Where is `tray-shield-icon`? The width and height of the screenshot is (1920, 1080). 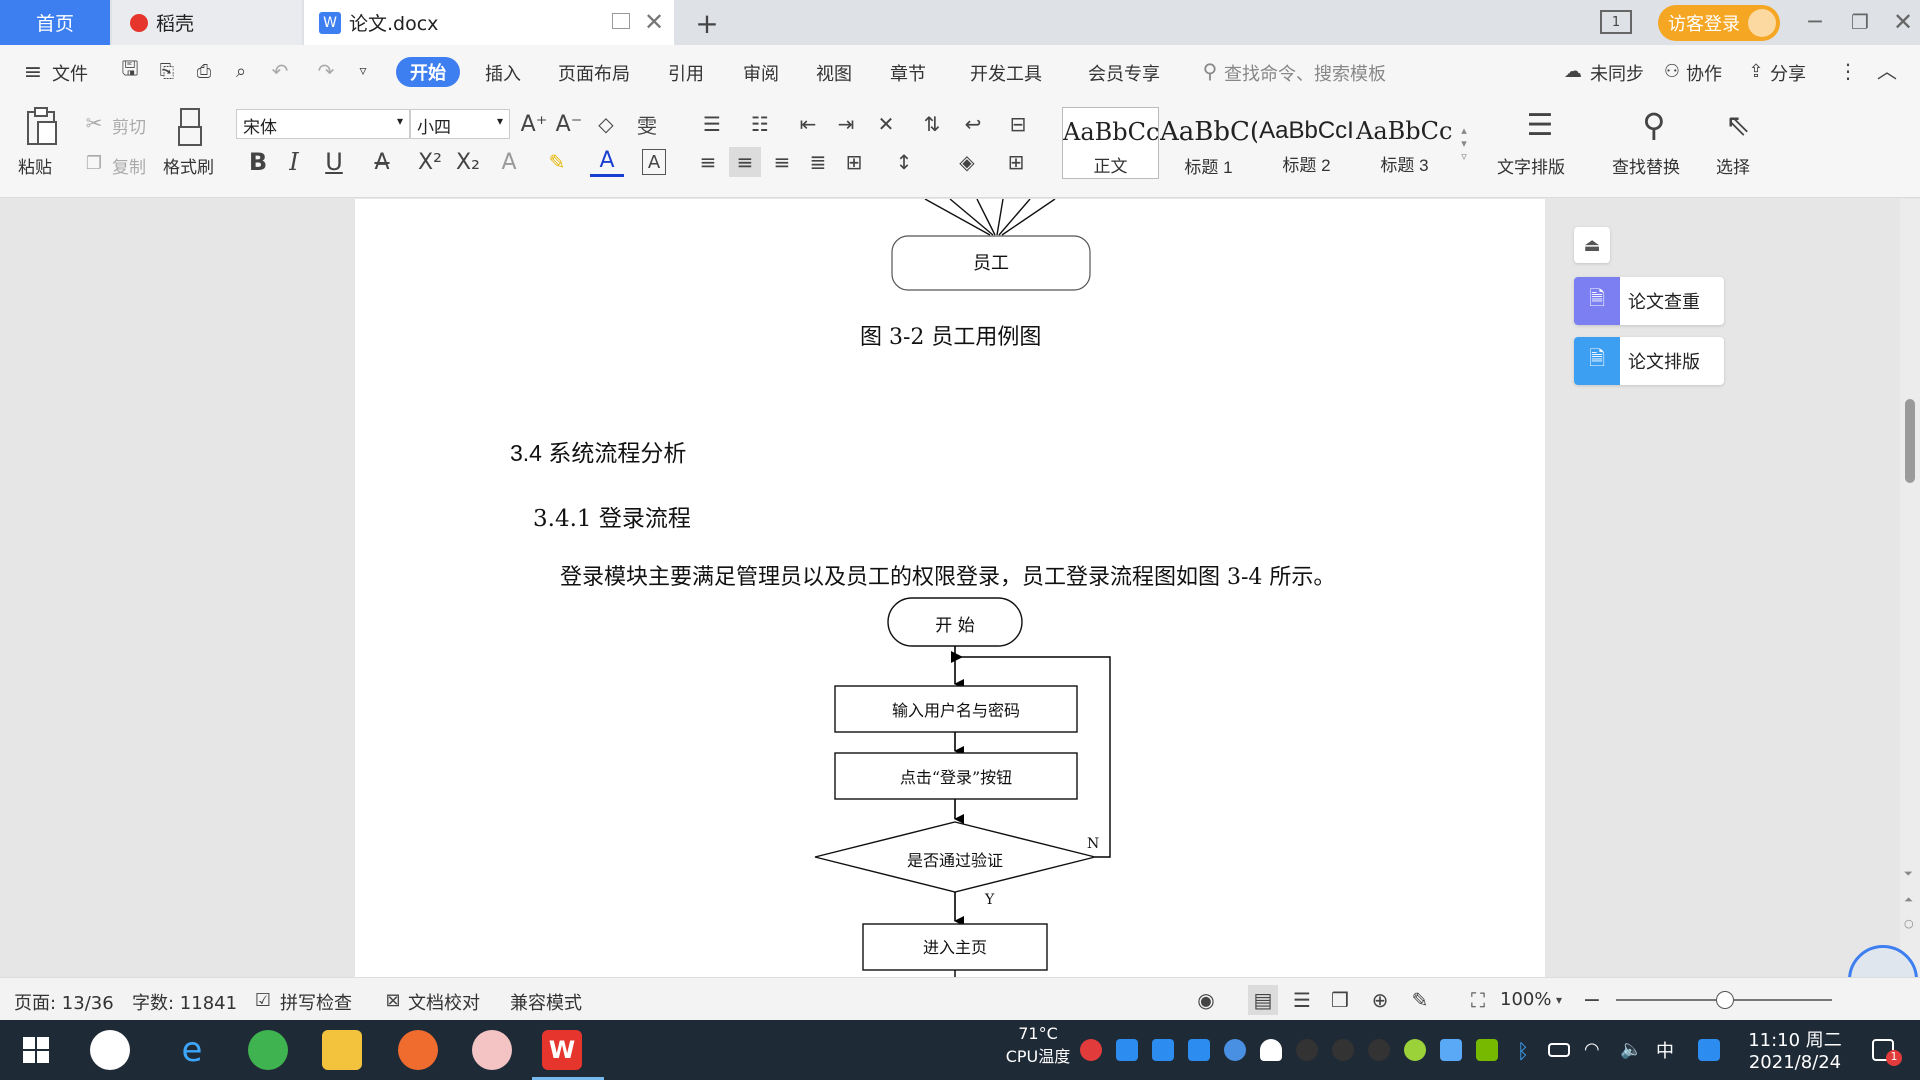 tray-shield-icon is located at coordinates (1235, 1050).